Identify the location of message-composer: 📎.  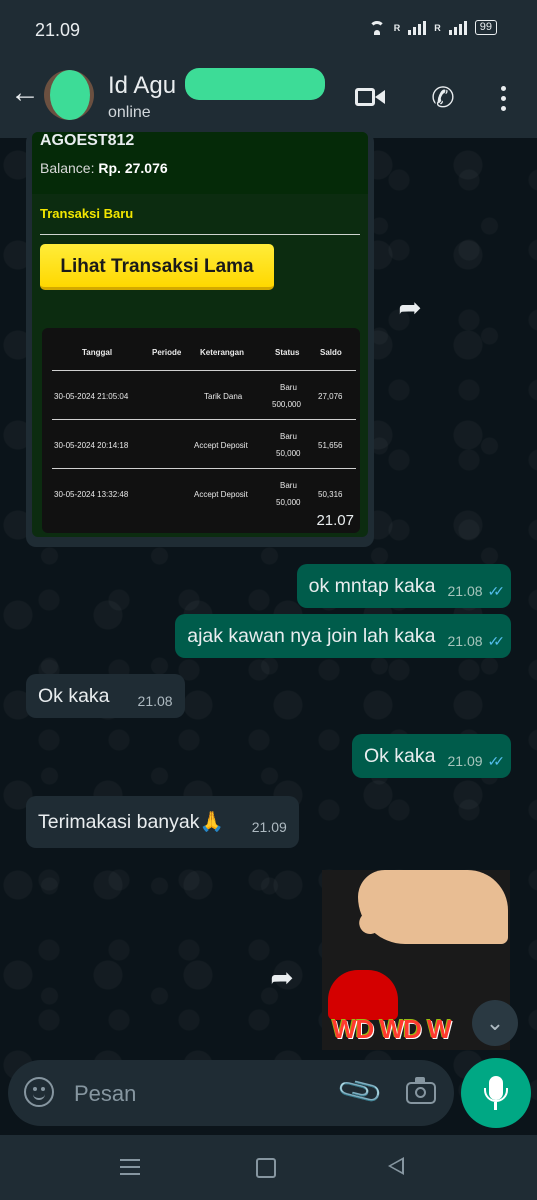
(231, 1093).